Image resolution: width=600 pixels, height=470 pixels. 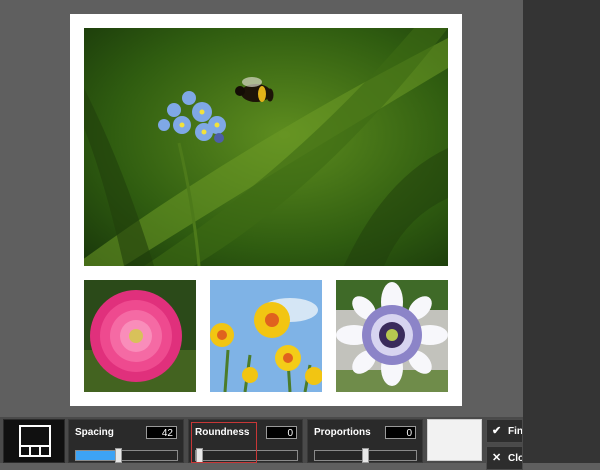 I want to click on proportions-label: Proportions, so click(x=342, y=432).